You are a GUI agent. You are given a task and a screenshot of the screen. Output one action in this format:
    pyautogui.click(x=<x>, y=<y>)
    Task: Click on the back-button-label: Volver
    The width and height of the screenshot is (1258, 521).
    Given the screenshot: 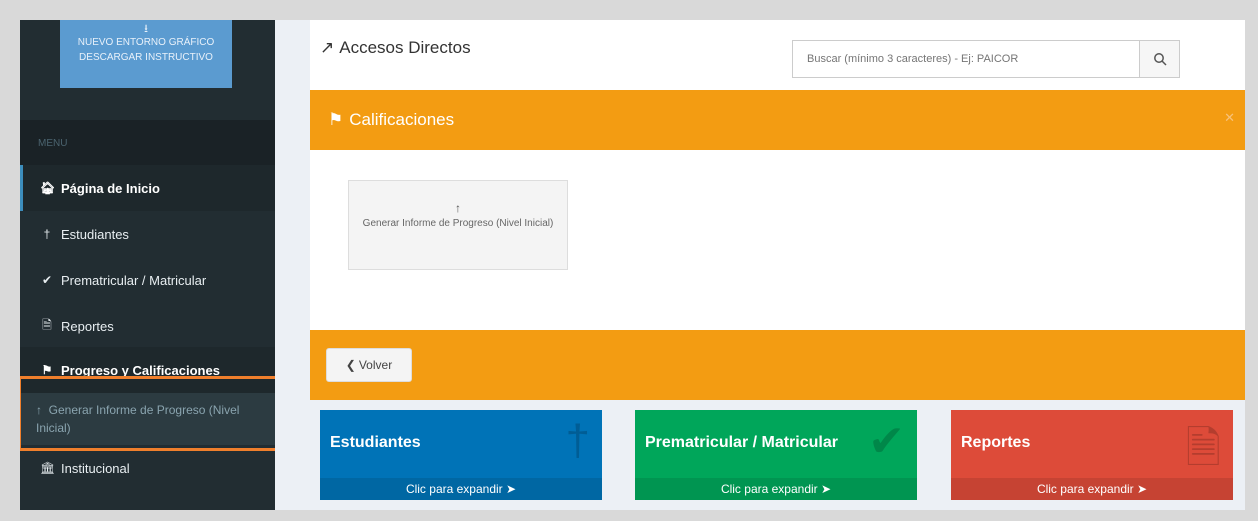 What is the action you would take?
    pyautogui.click(x=375, y=365)
    